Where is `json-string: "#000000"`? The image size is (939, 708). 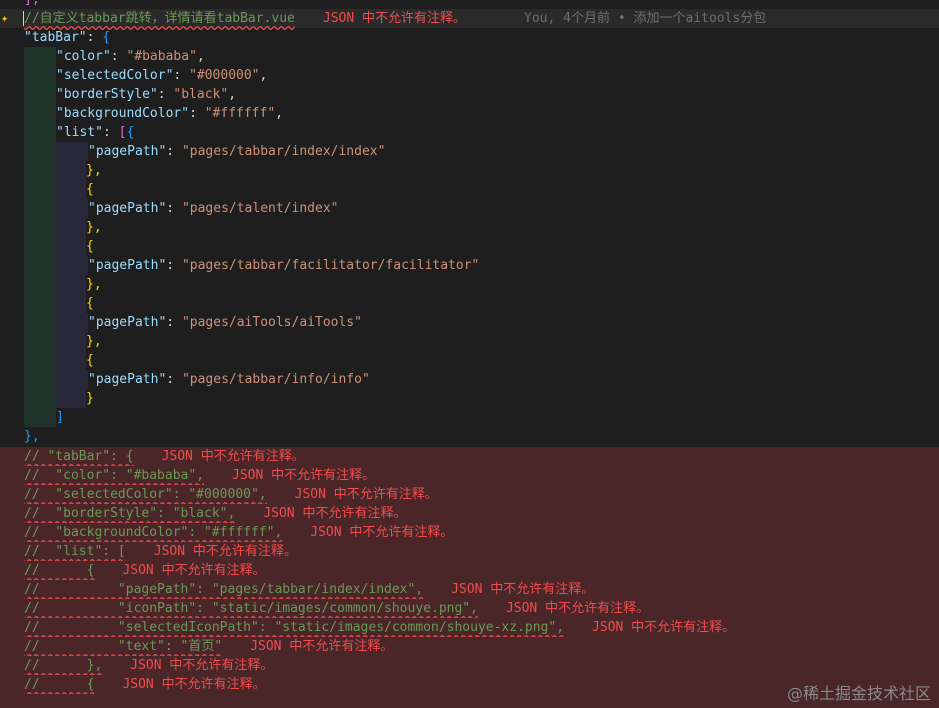
json-string: "#000000" is located at coordinates (224, 75).